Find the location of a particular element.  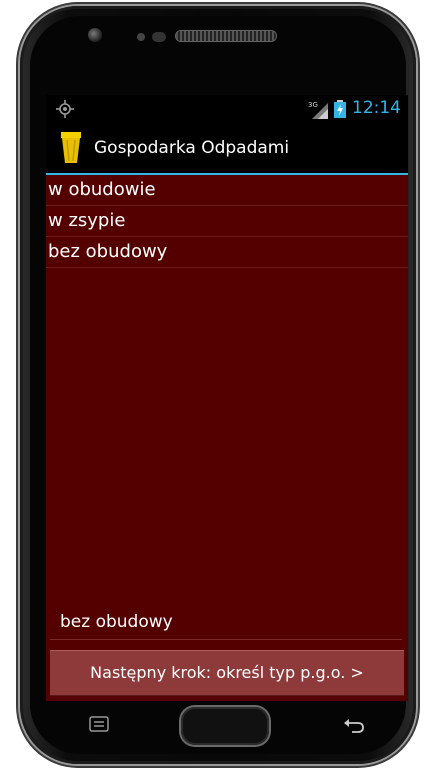

menu-key-icon is located at coordinates (99, 724).